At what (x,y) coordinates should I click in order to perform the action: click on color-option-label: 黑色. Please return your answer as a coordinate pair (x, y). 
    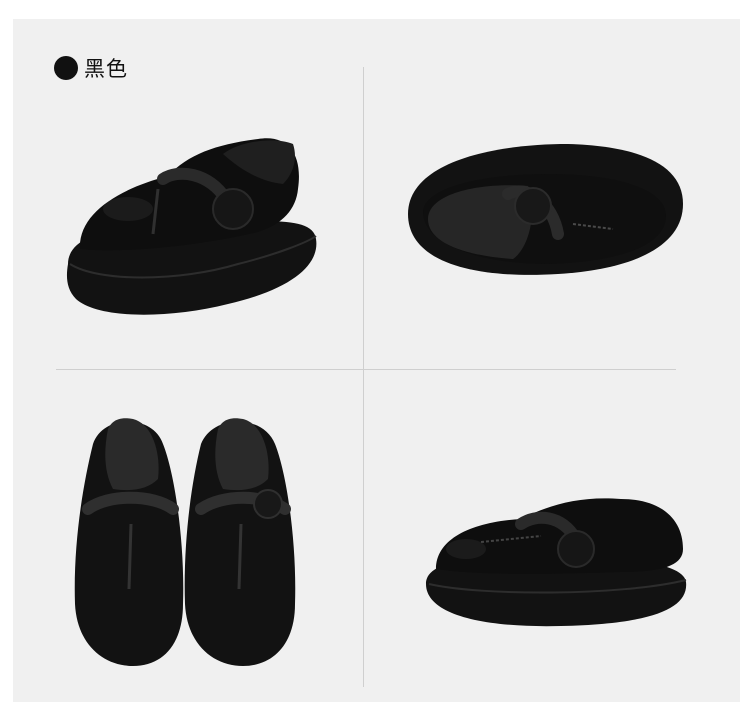
    Looking at the image, I should click on (91, 68).